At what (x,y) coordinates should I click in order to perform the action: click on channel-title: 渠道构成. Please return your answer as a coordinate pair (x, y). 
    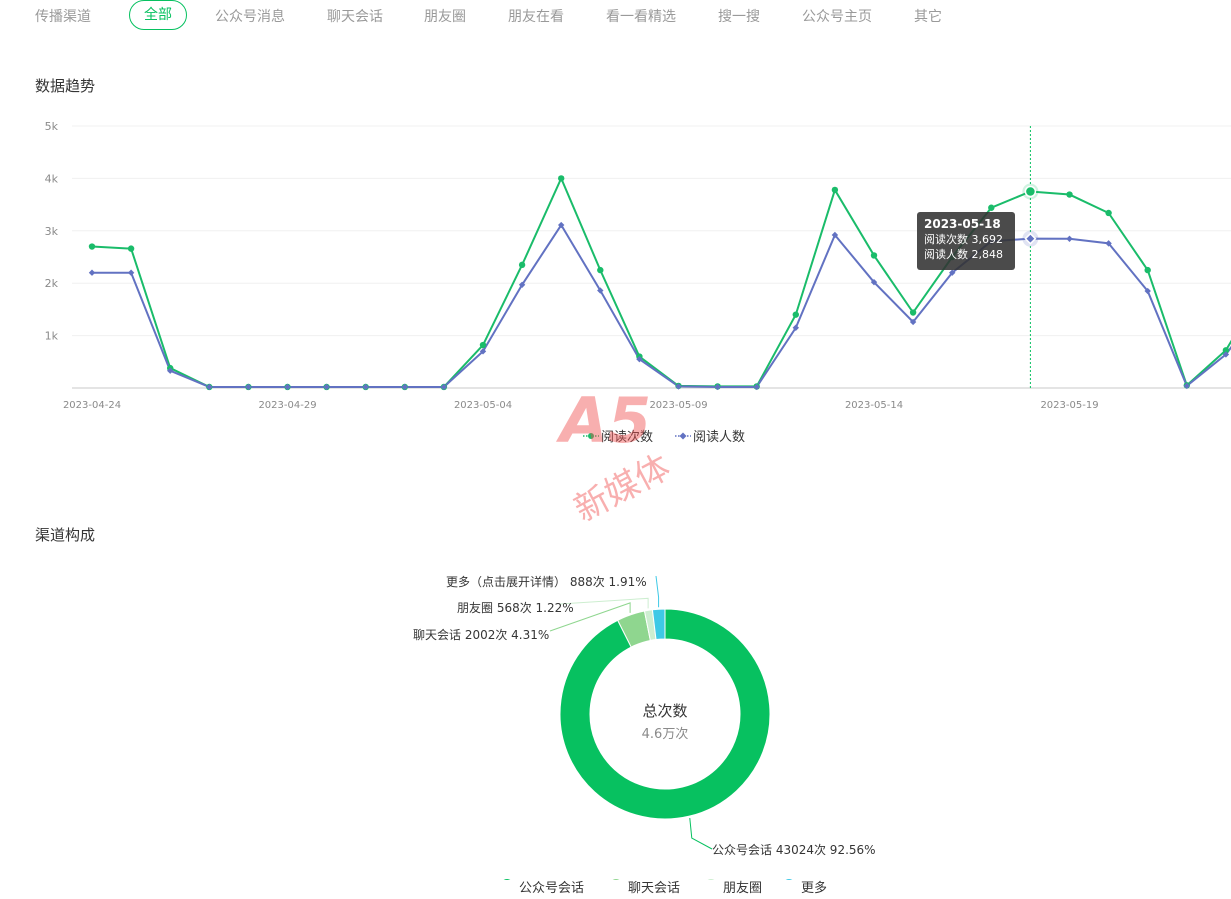
    Looking at the image, I should click on (65, 535).